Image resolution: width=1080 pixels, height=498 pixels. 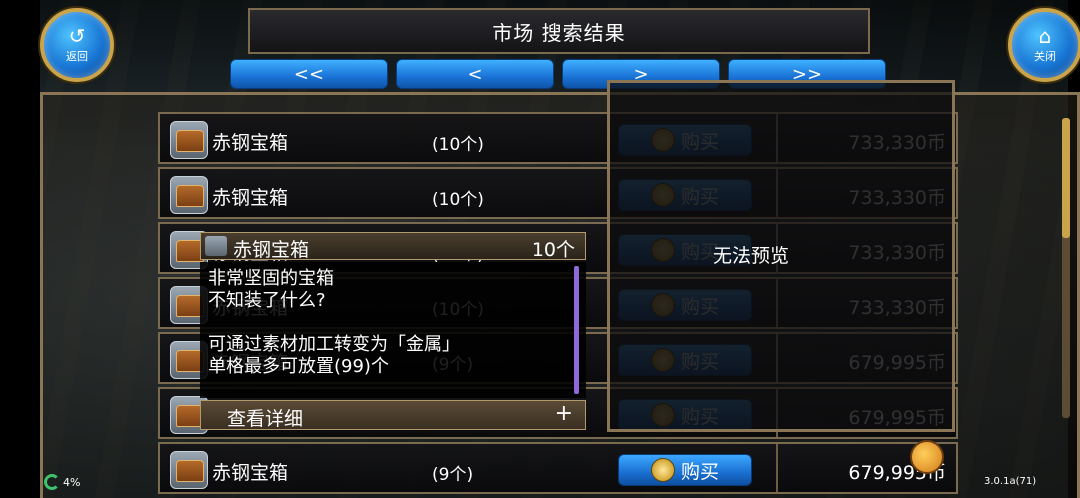 What do you see at coordinates (1045, 56) in the screenshot?
I see `close-label: 关闭` at bounding box center [1045, 56].